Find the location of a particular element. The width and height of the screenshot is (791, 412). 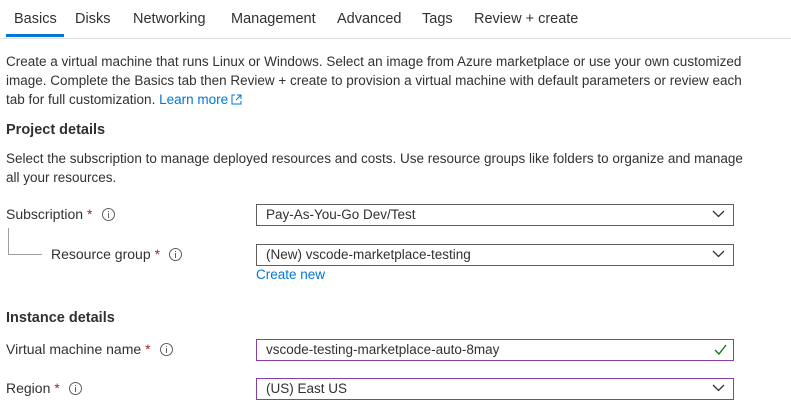

tab-advanced: Advanced is located at coordinates (369, 19).